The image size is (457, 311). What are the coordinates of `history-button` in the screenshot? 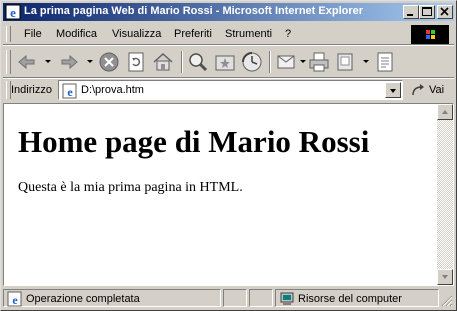 It's located at (252, 62).